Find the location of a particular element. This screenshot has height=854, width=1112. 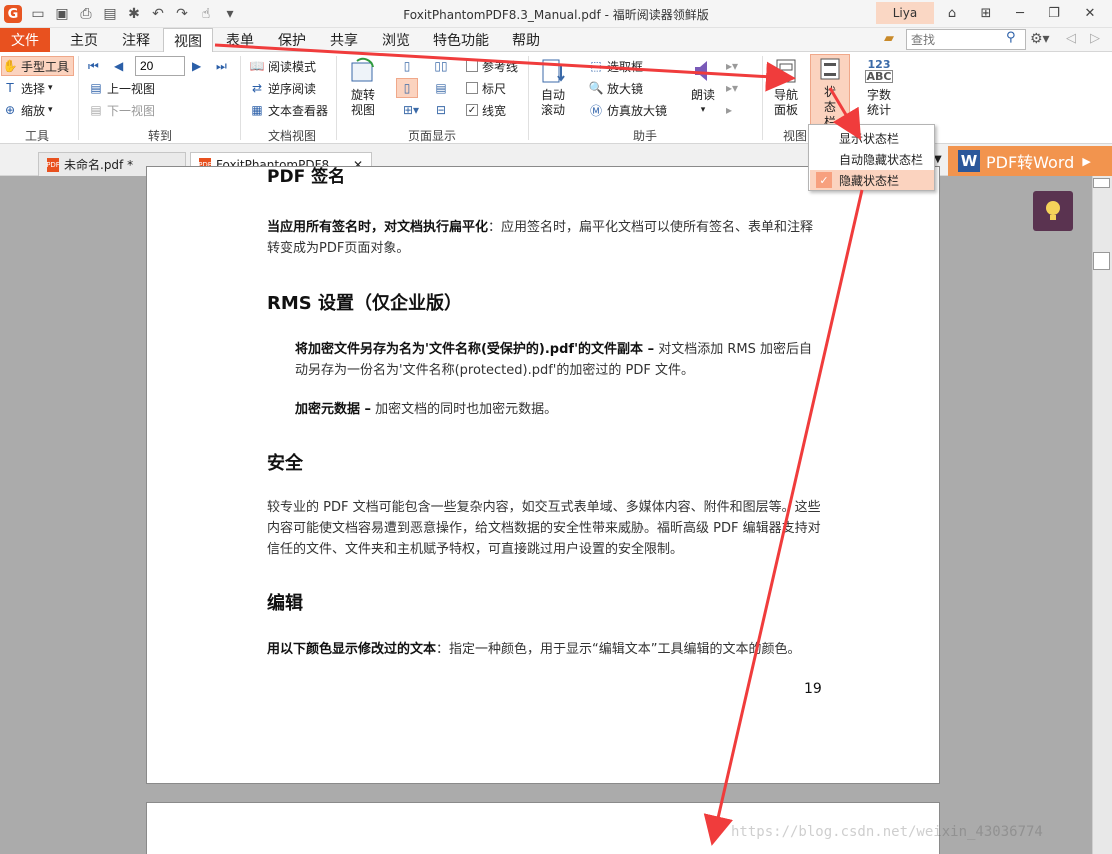

book-icon: 📖 is located at coordinates (257, 66).